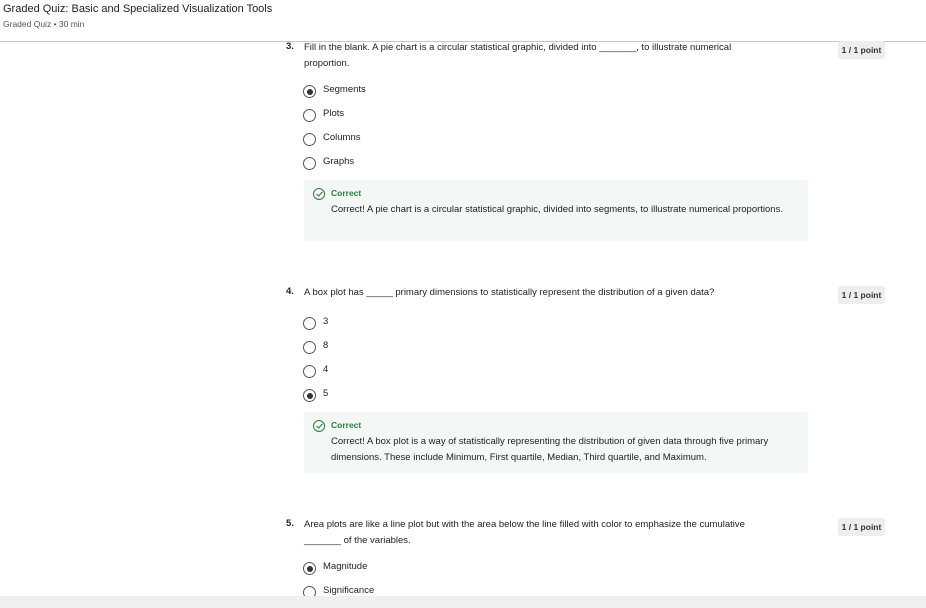 The image size is (926, 608). I want to click on quiz-subtitle: Graded Quiz • 30 min, so click(44, 24).